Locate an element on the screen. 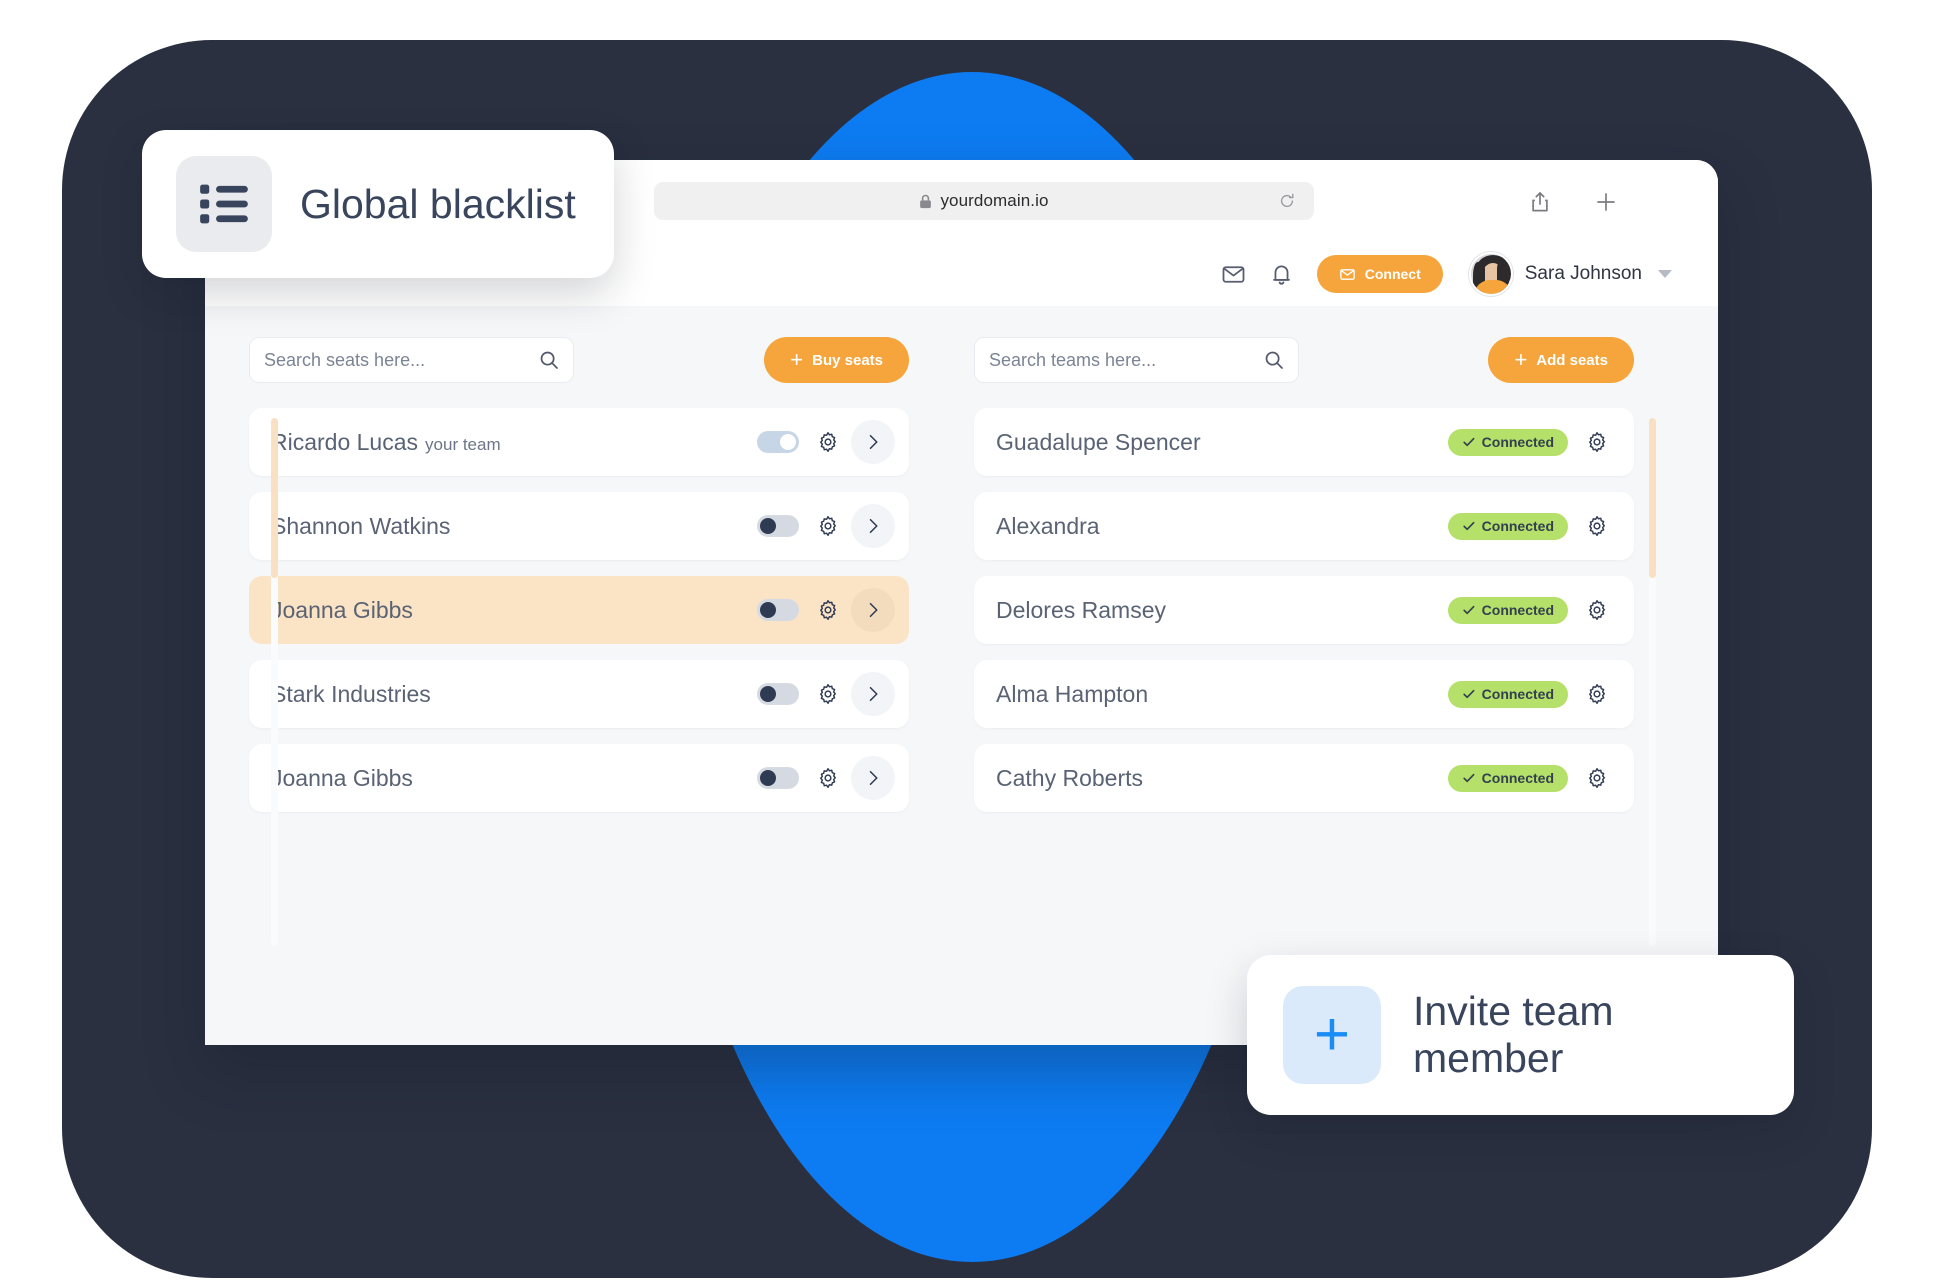  table-row: Alexandra Connected is located at coordinates (1304, 526).